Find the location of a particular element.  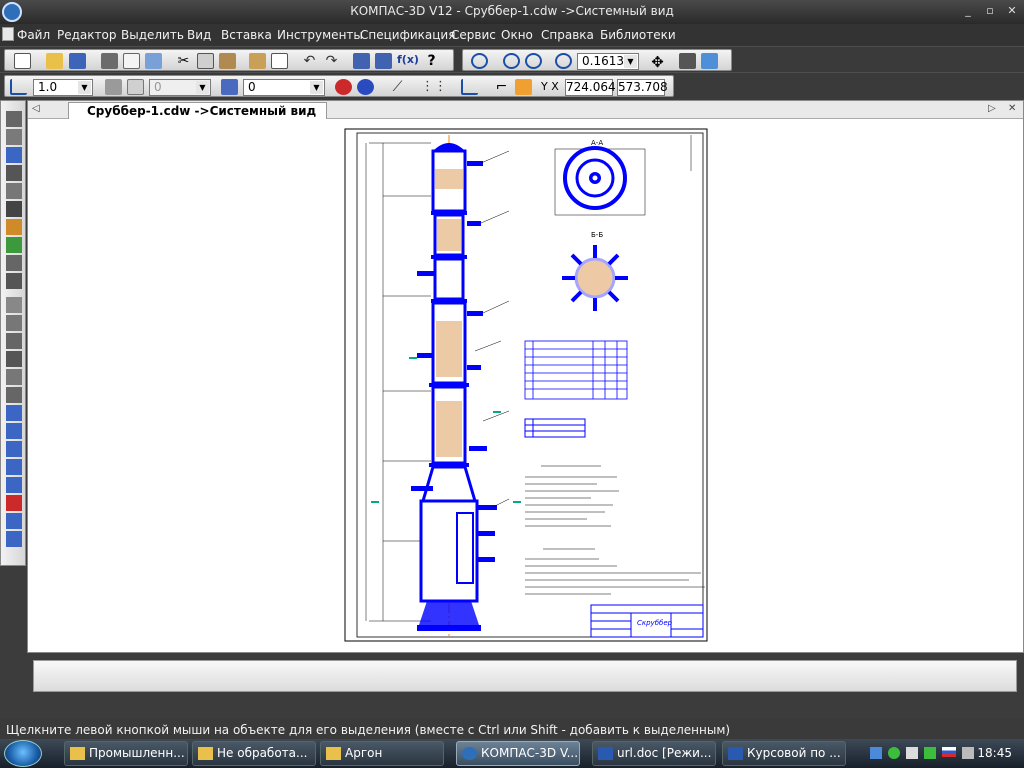

volume-icon is located at coordinates (968, 753).